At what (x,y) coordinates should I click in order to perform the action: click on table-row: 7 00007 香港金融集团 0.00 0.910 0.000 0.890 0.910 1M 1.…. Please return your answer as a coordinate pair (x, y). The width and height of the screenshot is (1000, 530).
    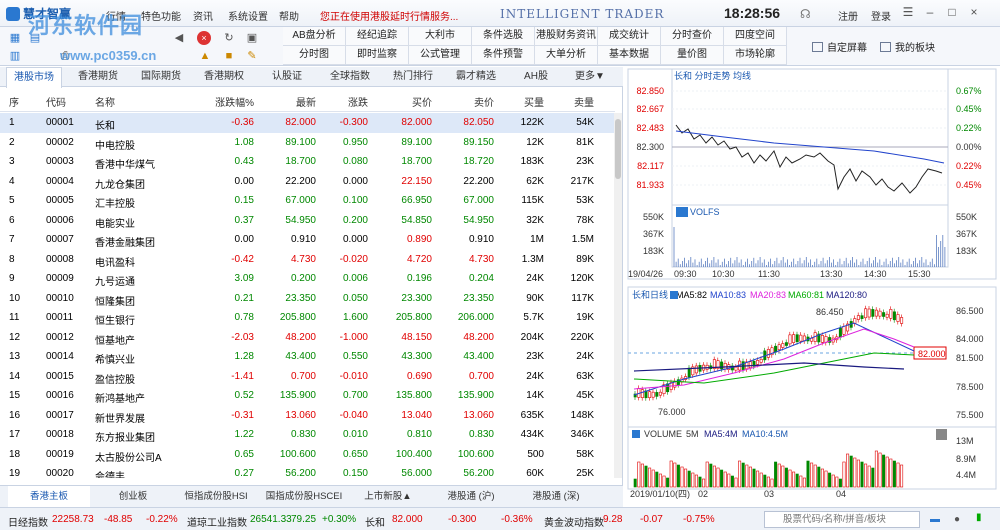
    Looking at the image, I should click on (307, 240).